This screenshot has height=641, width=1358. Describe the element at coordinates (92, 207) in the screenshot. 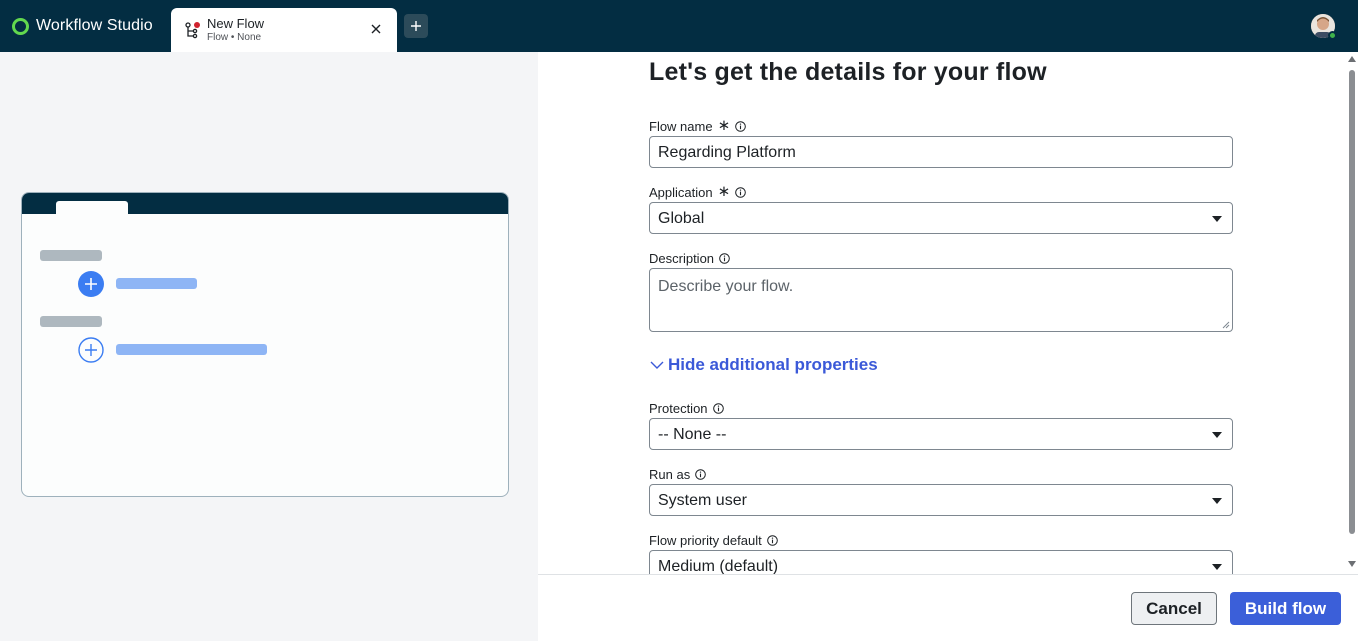

I see `illustration-tab` at that location.